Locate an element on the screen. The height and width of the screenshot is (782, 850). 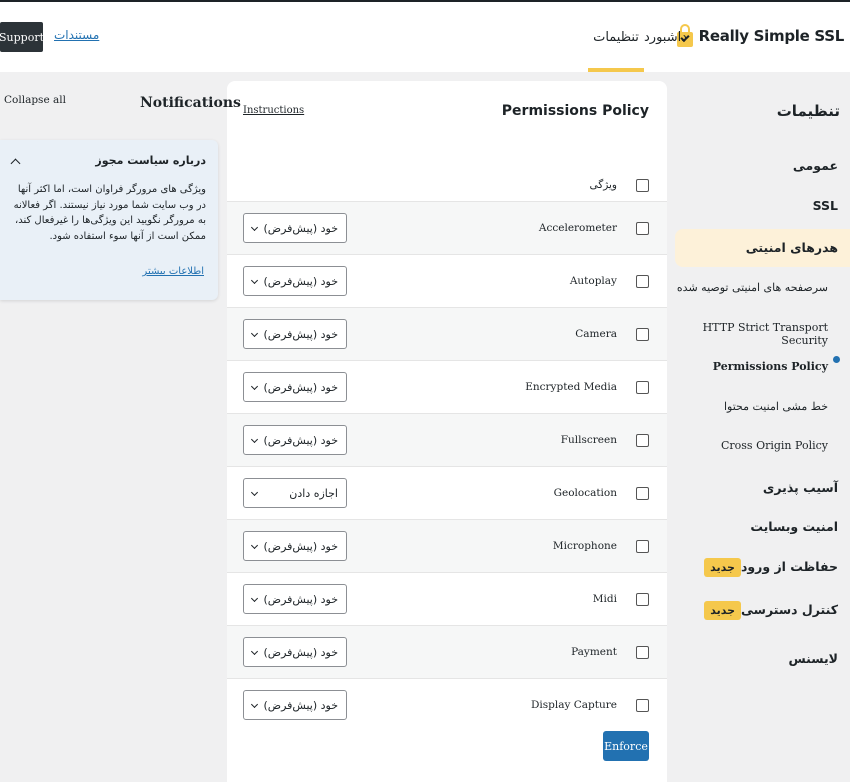
feature-name: Midi is located at coordinates (604, 599).